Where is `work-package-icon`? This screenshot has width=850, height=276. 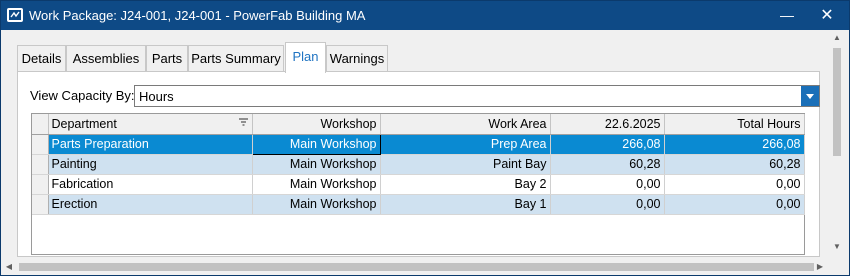
work-package-icon is located at coordinates (15, 15).